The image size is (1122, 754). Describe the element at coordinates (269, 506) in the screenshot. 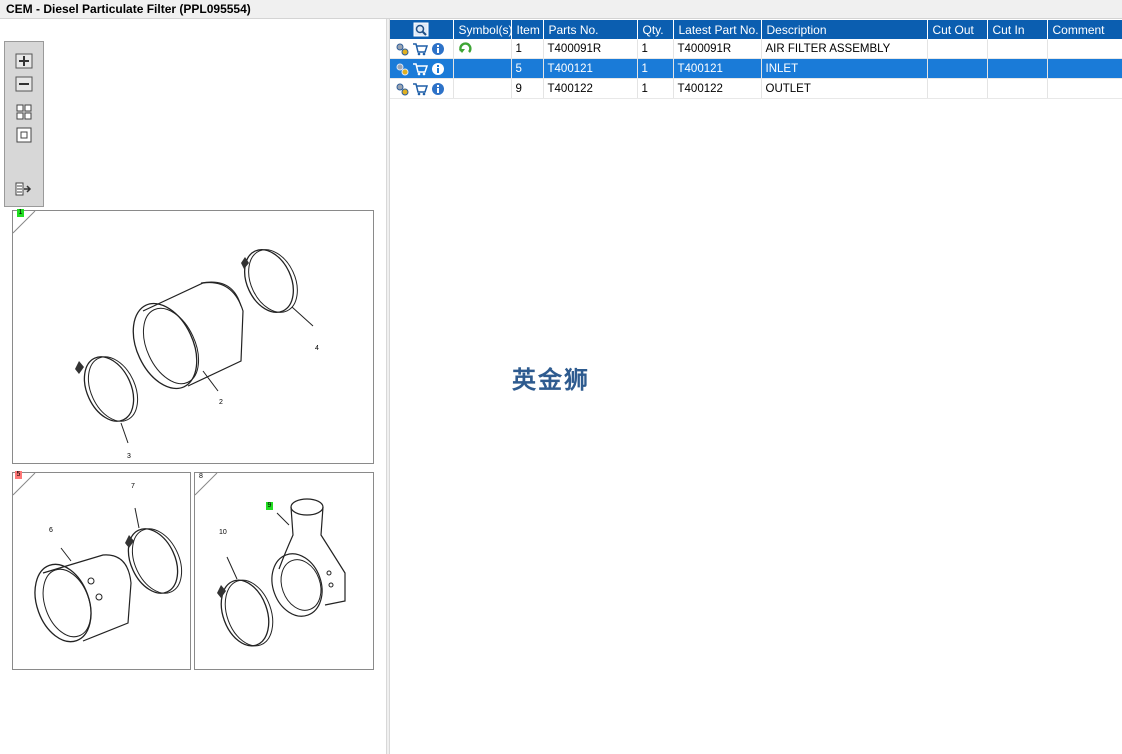

I see `item-badge: 9` at that location.